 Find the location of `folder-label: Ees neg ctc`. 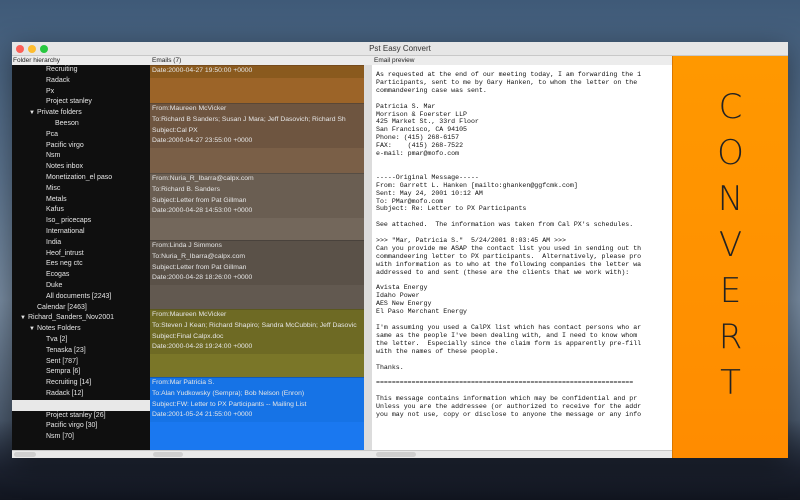

folder-label: Ees neg ctc is located at coordinates (64, 264).